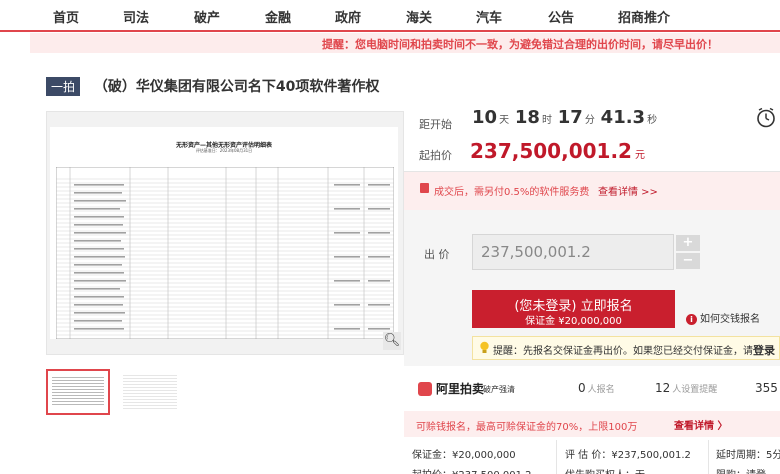 This screenshot has width=780, height=474. I want to click on countdown-days-unit: 天, so click(504, 120).